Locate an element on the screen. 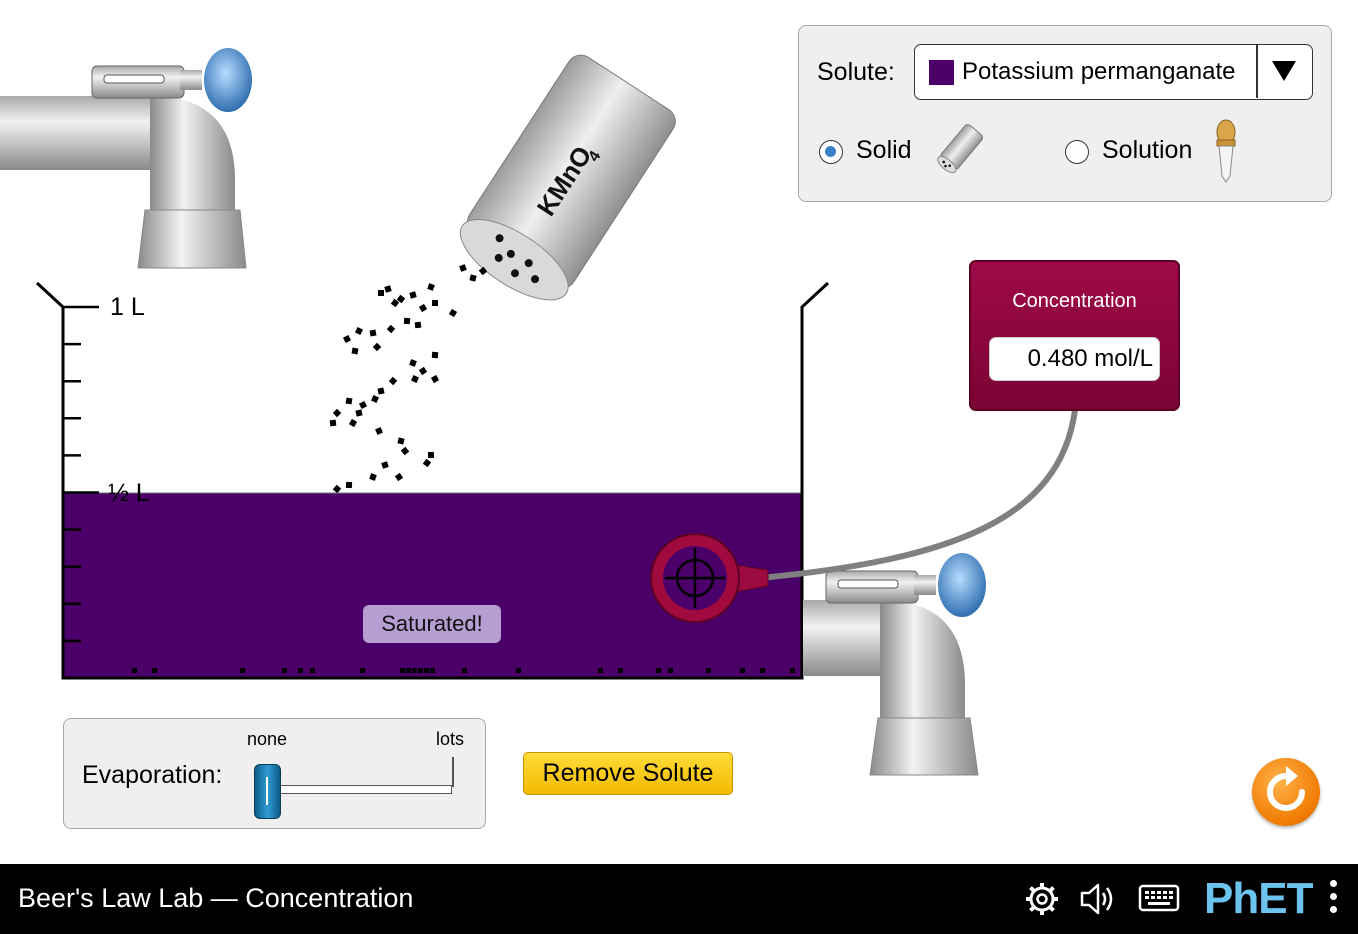 Image resolution: width=1358 pixels, height=934 pixels. output-faucet is located at coordinates (894, 664).